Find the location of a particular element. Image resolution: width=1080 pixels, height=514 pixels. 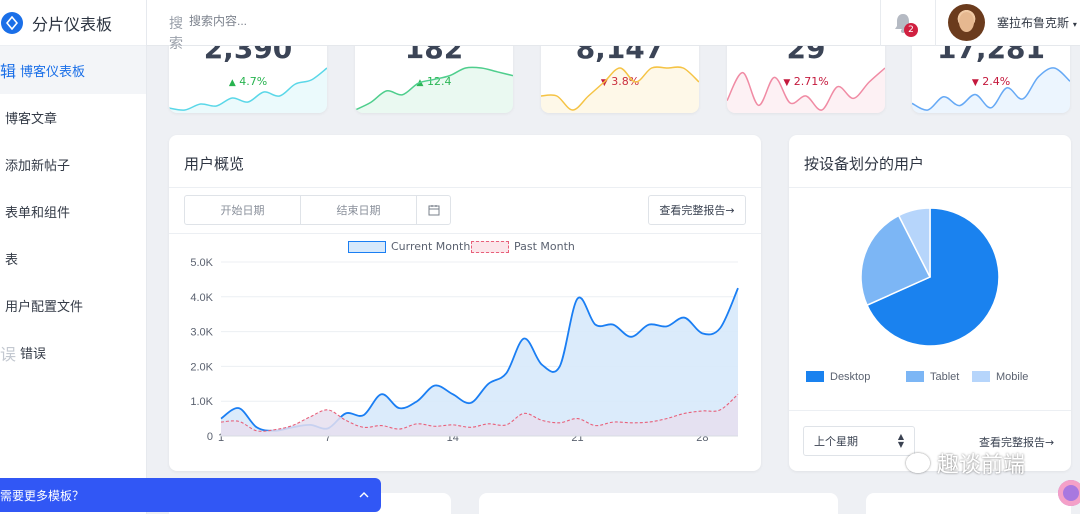

y-tick-label: 1.0K is located at coordinates (201, 402).